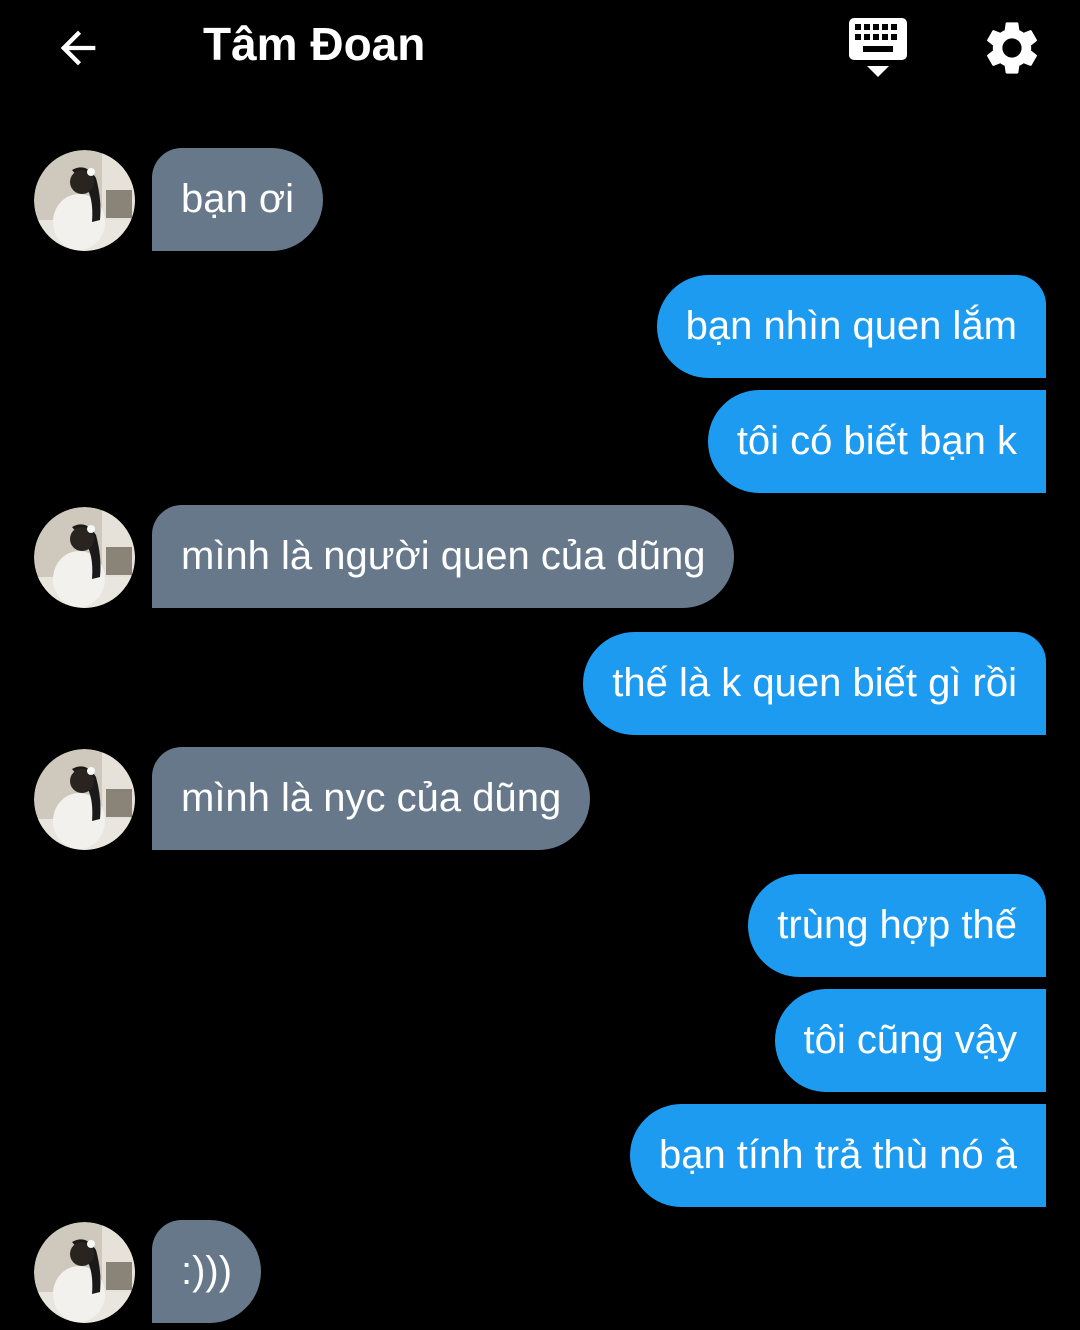  I want to click on outgoing-message: bạn tính trả thù nó à, so click(837, 1155).